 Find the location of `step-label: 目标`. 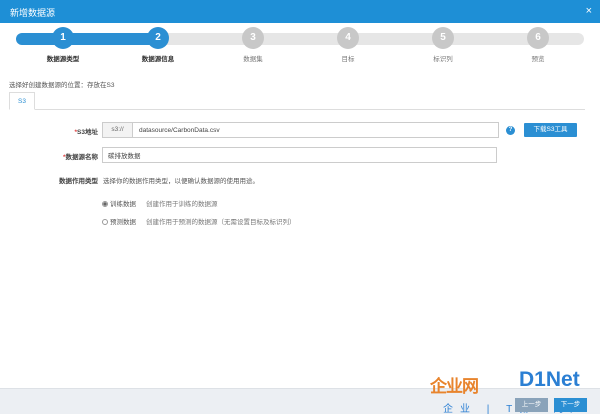

step-label: 目标 is located at coordinates (348, 59).